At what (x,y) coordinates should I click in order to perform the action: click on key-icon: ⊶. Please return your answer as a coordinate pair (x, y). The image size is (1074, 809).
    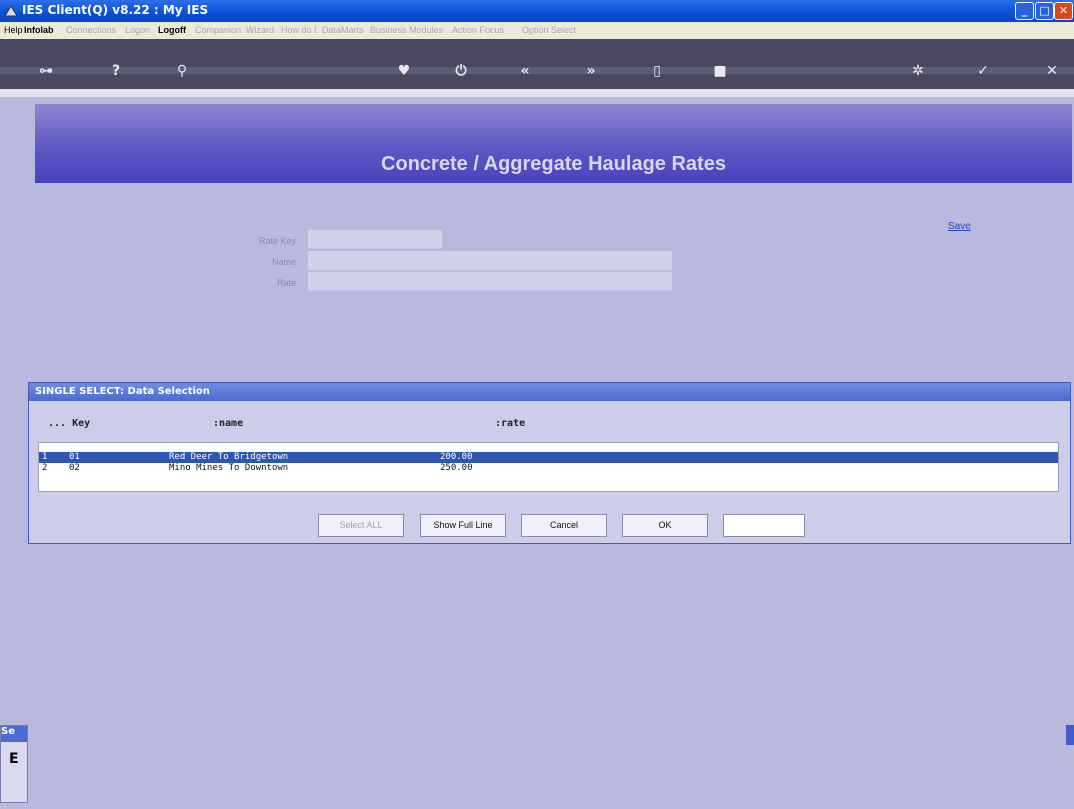
    Looking at the image, I should click on (46, 71).